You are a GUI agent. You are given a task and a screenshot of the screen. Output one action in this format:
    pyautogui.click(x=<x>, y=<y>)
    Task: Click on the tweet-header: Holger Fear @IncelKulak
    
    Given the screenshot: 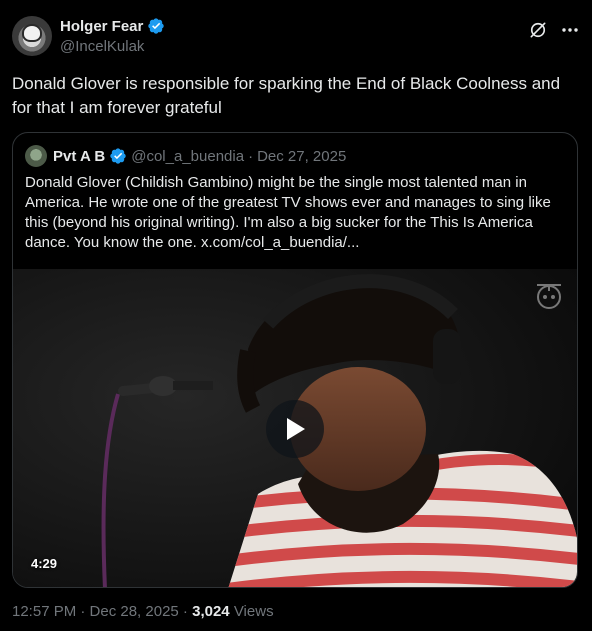 What is the action you would take?
    pyautogui.click(x=296, y=36)
    